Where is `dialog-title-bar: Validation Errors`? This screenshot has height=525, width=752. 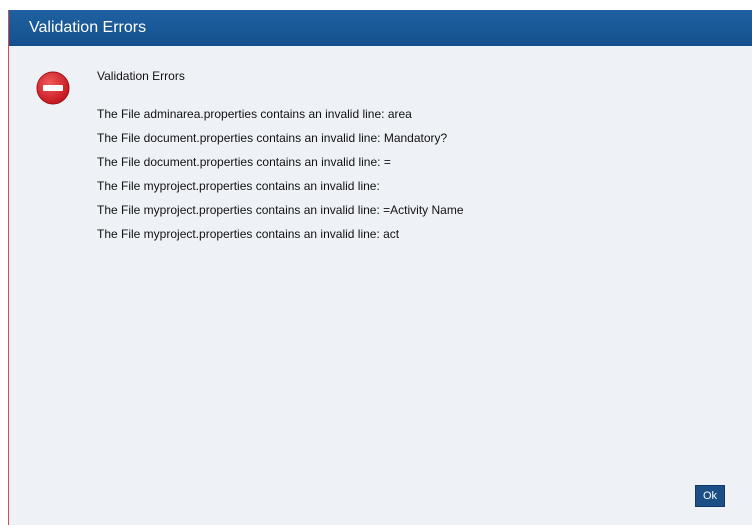 dialog-title-bar: Validation Errors is located at coordinates (380, 28).